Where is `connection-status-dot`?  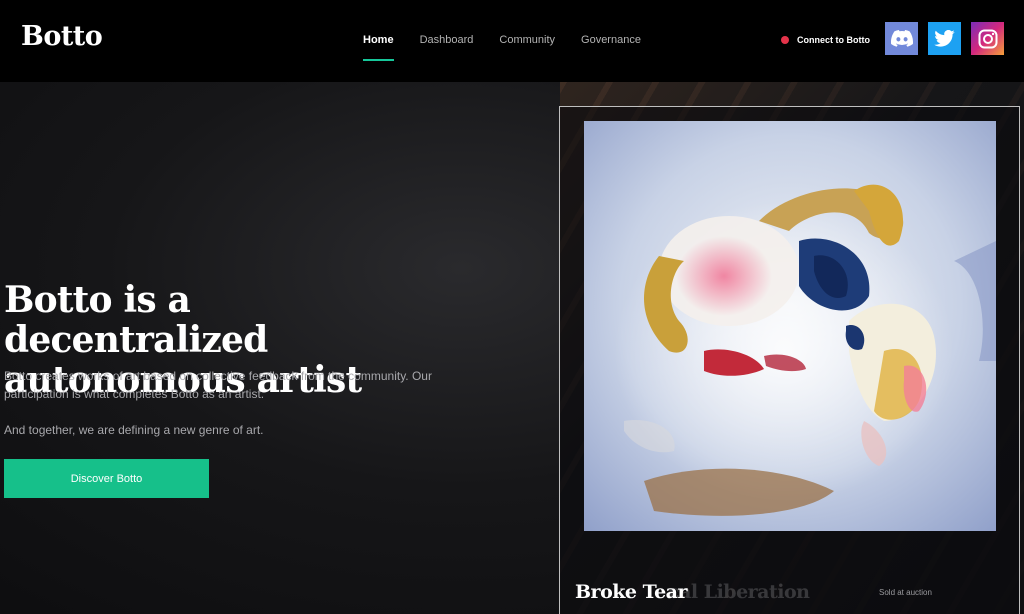
connection-status-dot is located at coordinates (785, 40).